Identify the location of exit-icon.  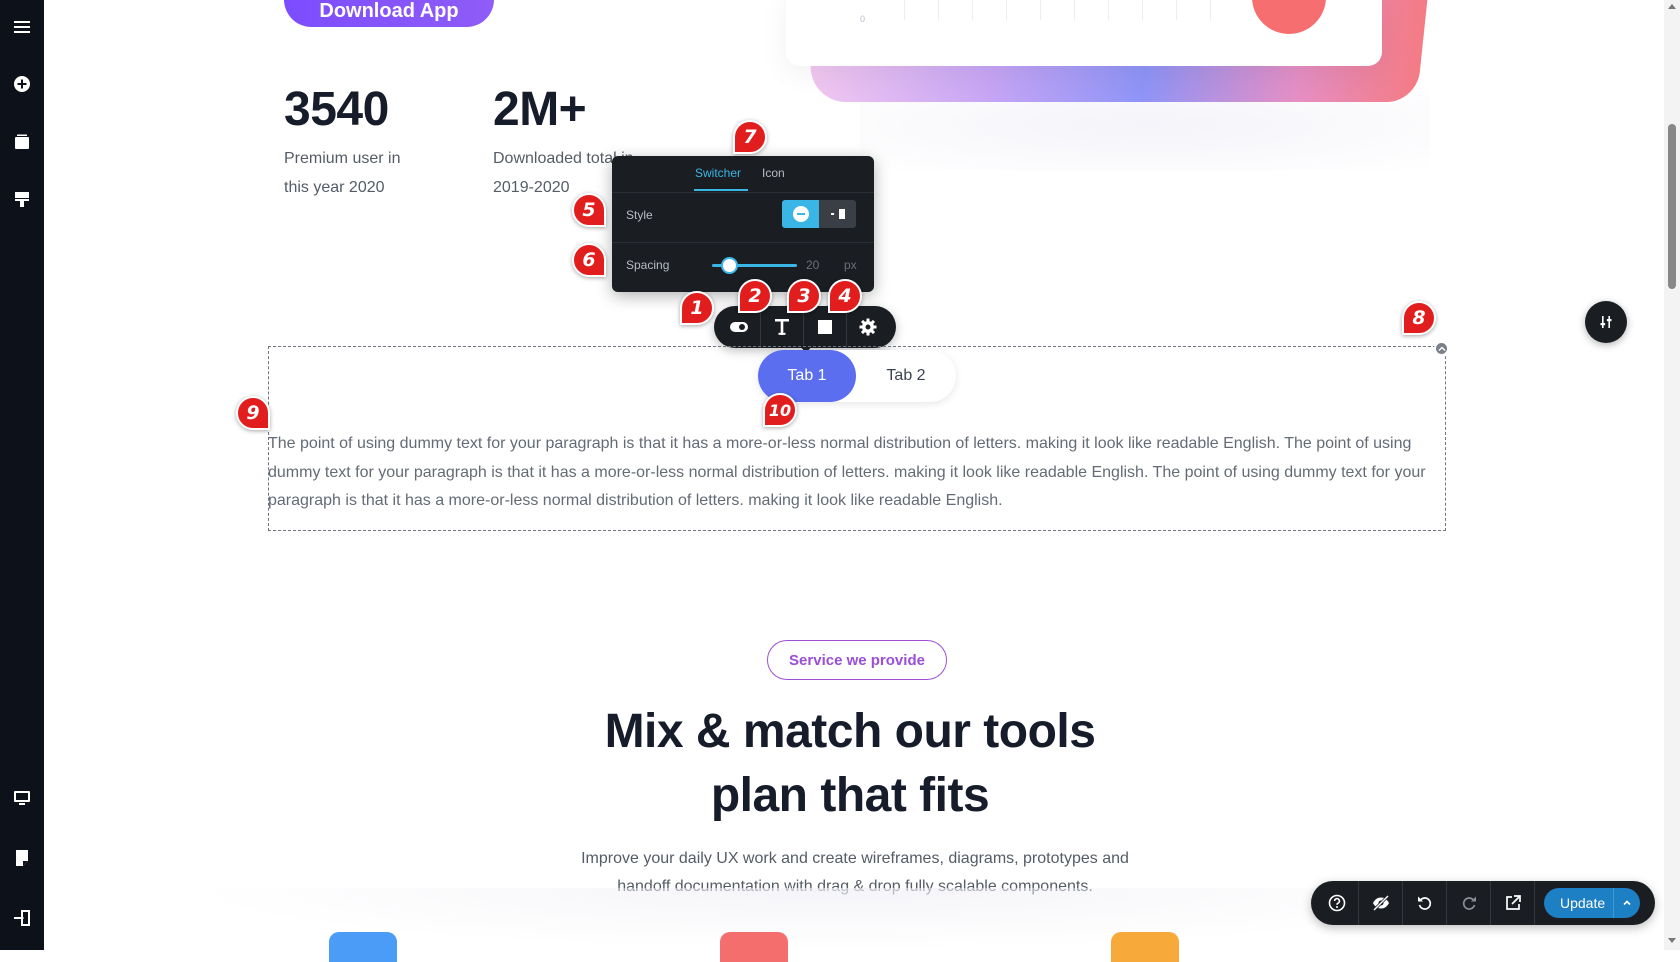
(22, 918).